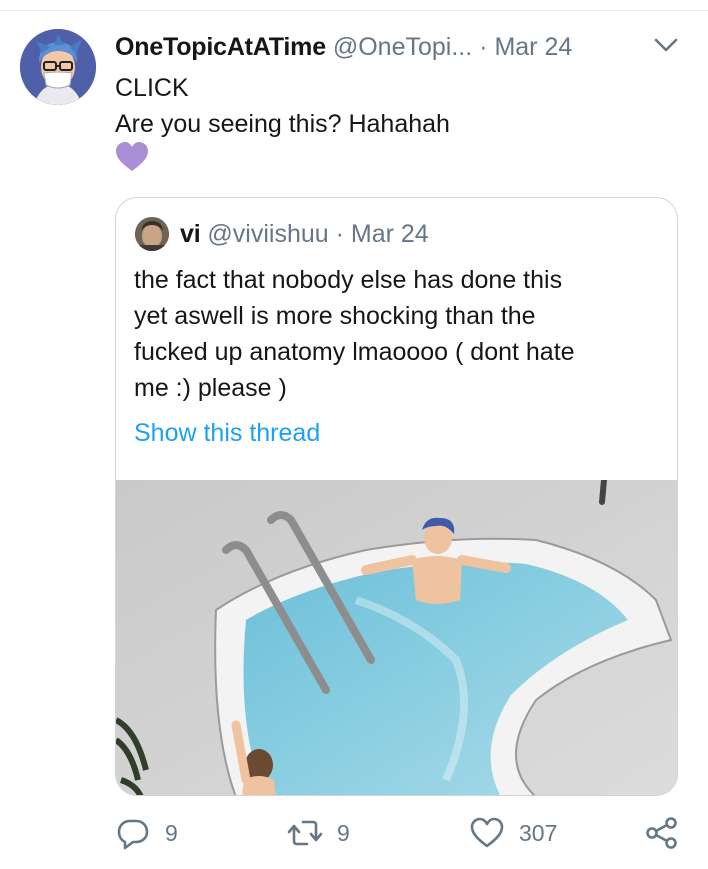 The image size is (708, 869). I want to click on share-icon, so click(661, 833).